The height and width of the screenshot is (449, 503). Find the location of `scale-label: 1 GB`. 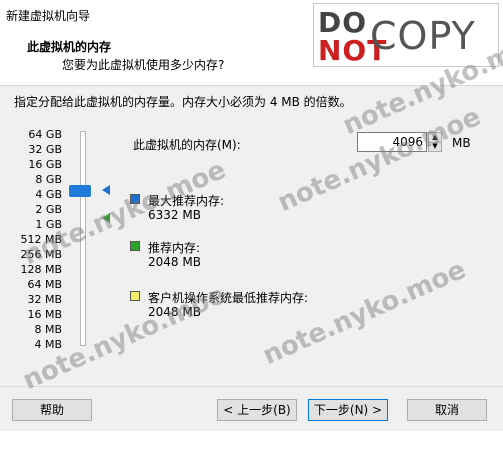

scale-label: 1 GB is located at coordinates (48, 224).